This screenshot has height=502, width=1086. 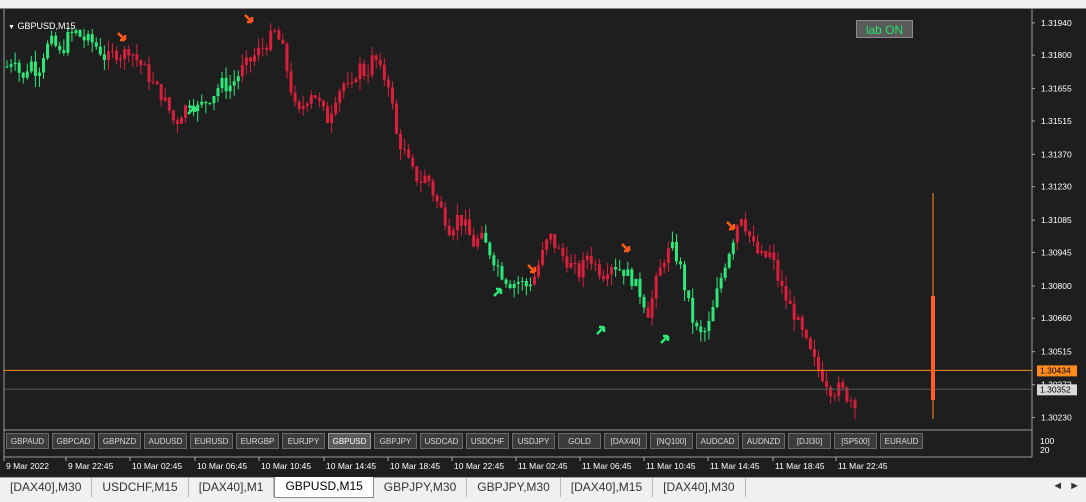 I want to click on symbol-button-dji30: [DJI30], so click(x=809, y=441).